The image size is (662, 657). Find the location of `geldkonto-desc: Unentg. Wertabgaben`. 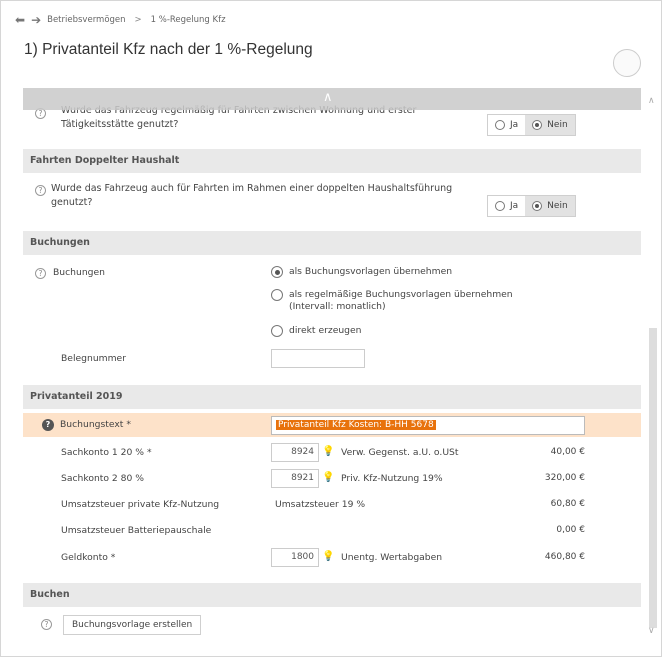

geldkonto-desc: Unentg. Wertabgaben is located at coordinates (392, 557).